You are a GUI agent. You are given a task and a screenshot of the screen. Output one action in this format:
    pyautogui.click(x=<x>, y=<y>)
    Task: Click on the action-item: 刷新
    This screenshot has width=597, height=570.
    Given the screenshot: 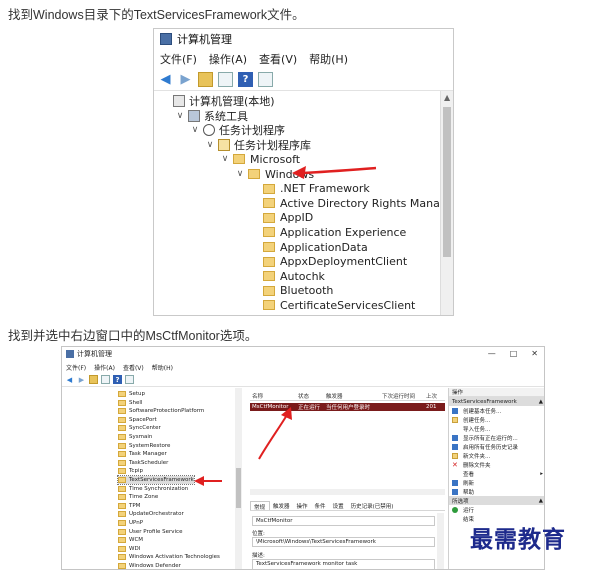 What is the action you would take?
    pyautogui.click(x=496, y=482)
    